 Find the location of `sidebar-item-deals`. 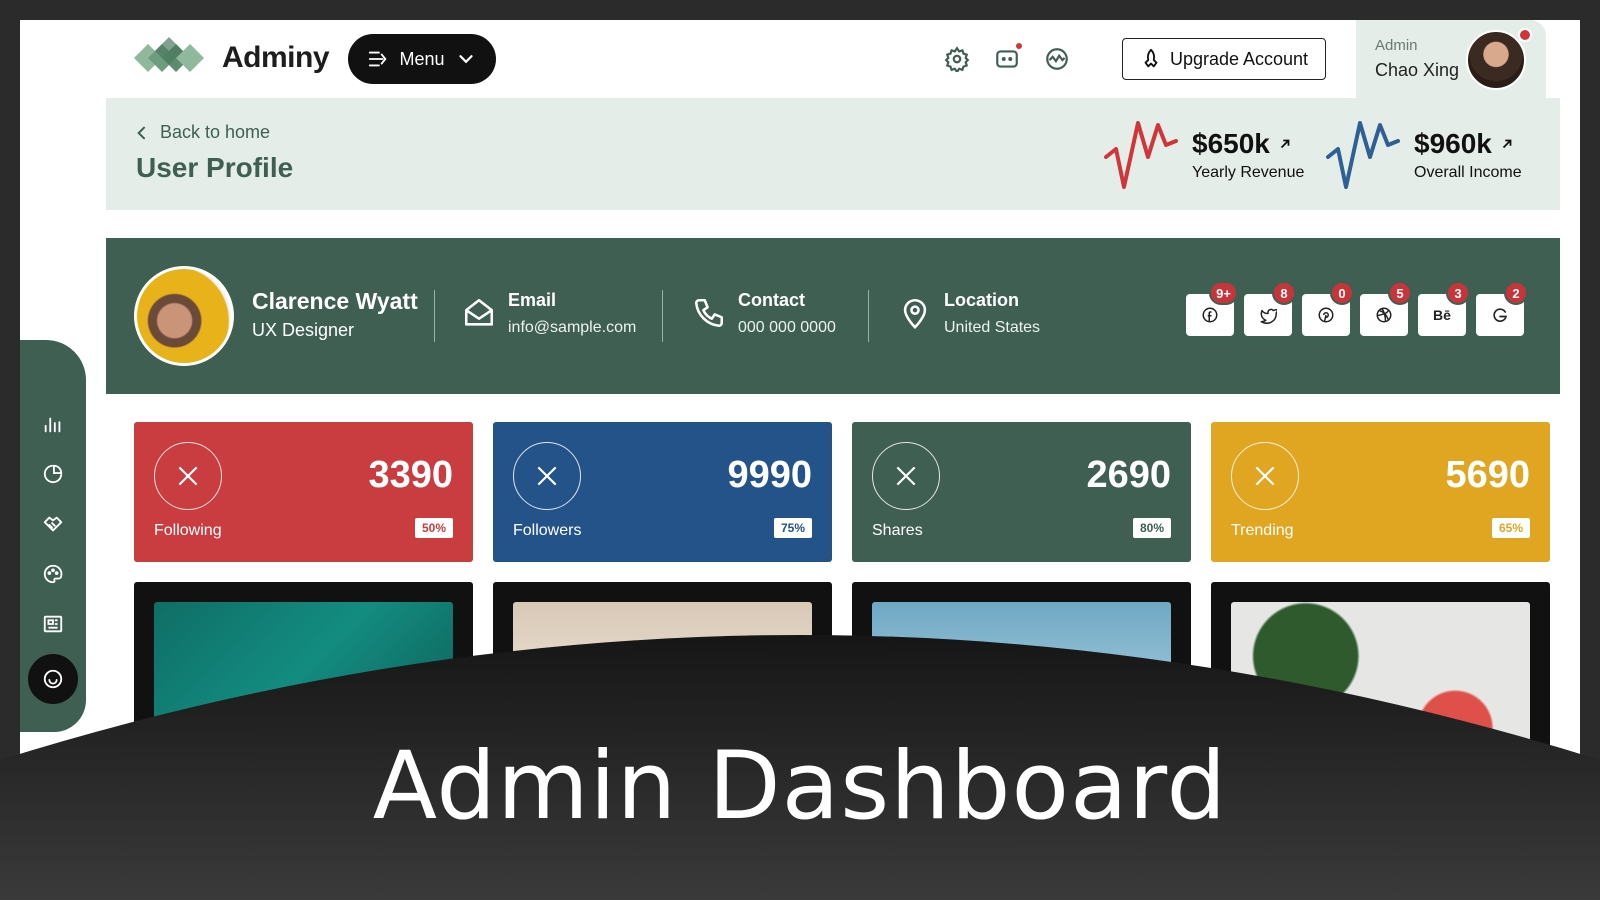

sidebar-item-deals is located at coordinates (53, 524).